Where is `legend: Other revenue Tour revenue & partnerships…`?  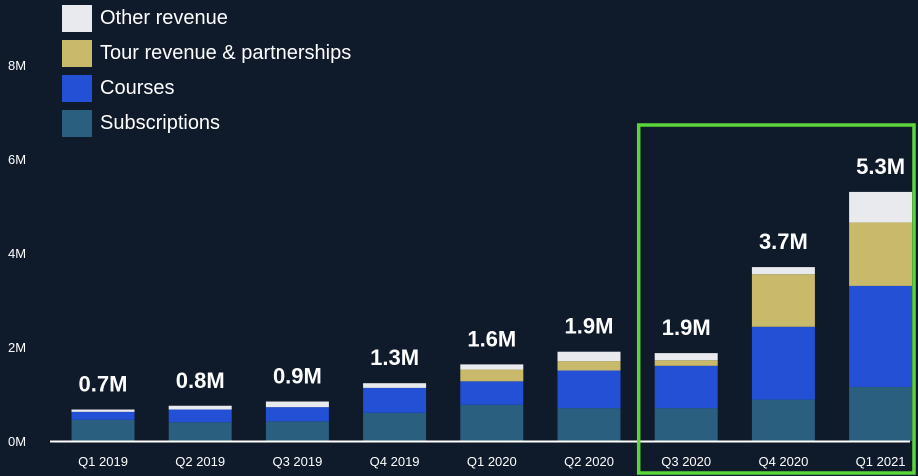
legend: Other revenue Tour revenue & partnerships… is located at coordinates (206, 71).